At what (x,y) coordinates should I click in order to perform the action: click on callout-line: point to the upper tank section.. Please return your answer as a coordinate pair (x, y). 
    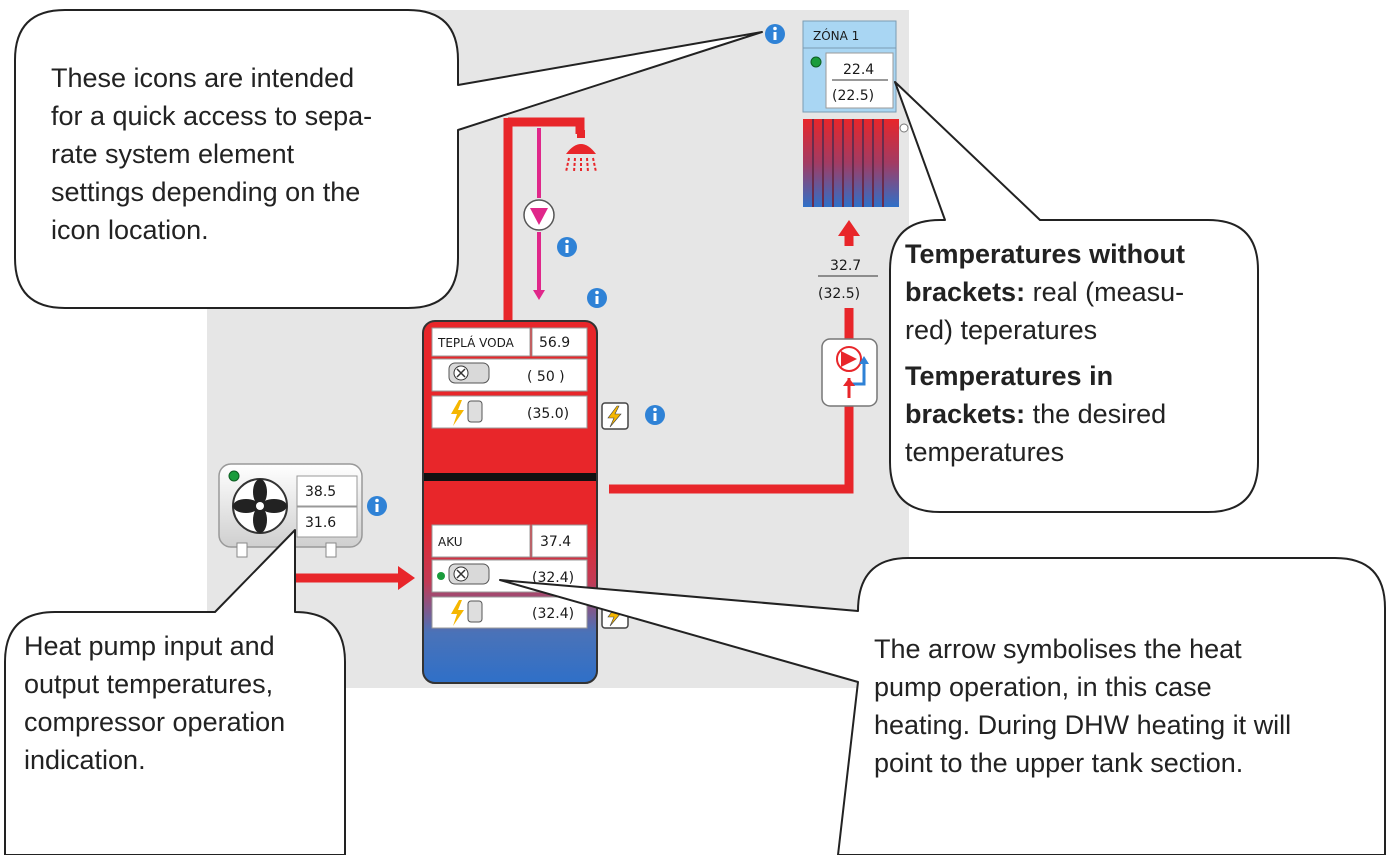
    Looking at the image, I should click on (1059, 763).